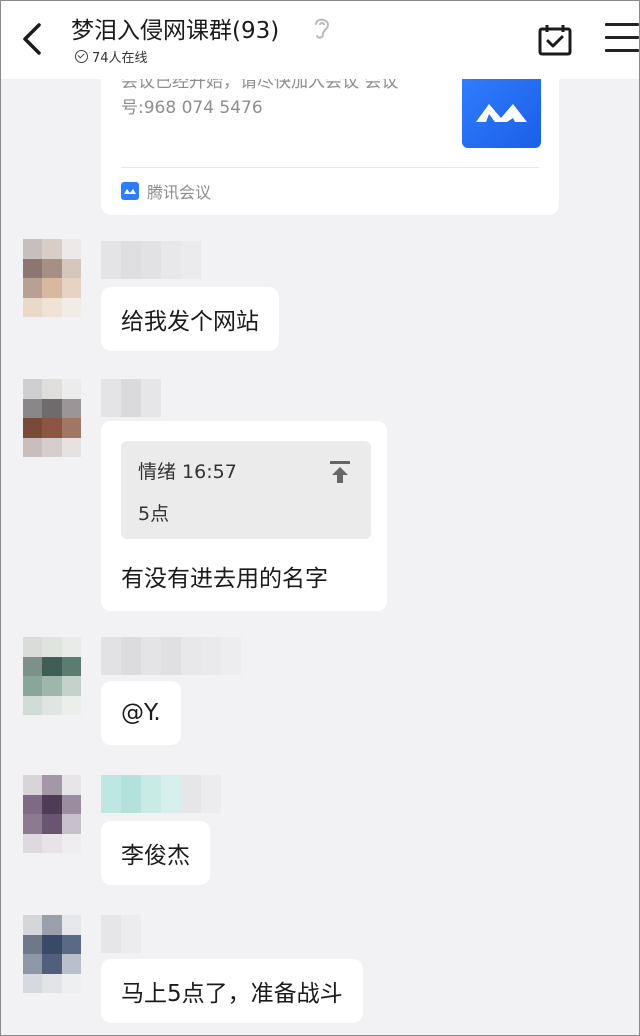 This screenshot has width=640, height=1036. I want to click on group-title: 梦泪入侵网课群(93), so click(175, 28).